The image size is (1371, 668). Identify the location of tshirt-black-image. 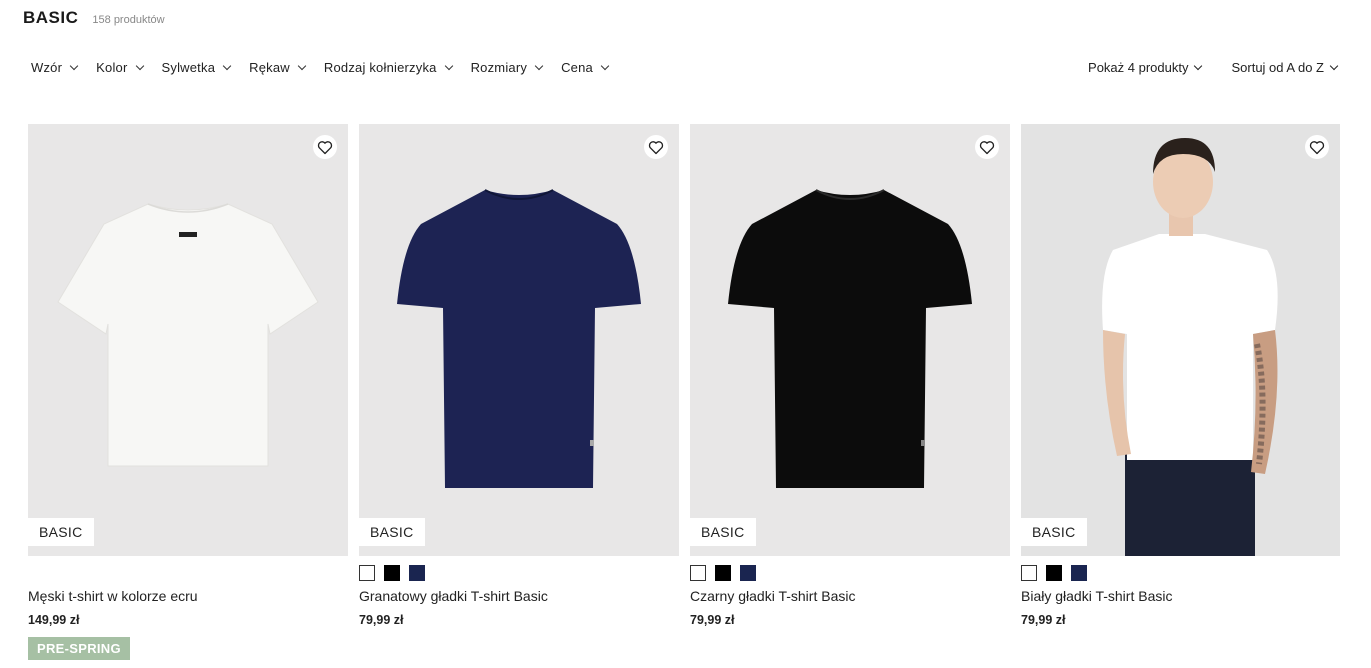
(850, 338).